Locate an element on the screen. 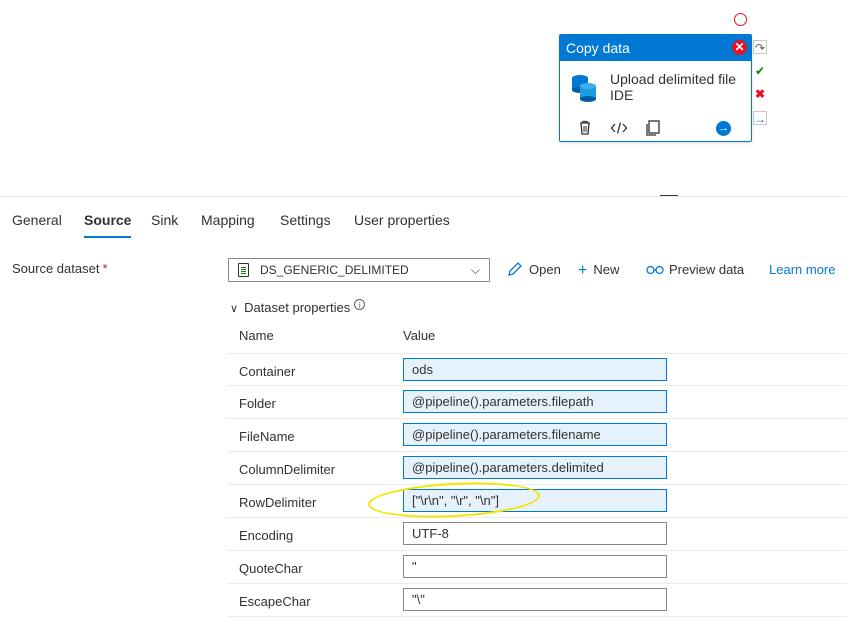  property-name: FileName is located at coordinates (267, 436).